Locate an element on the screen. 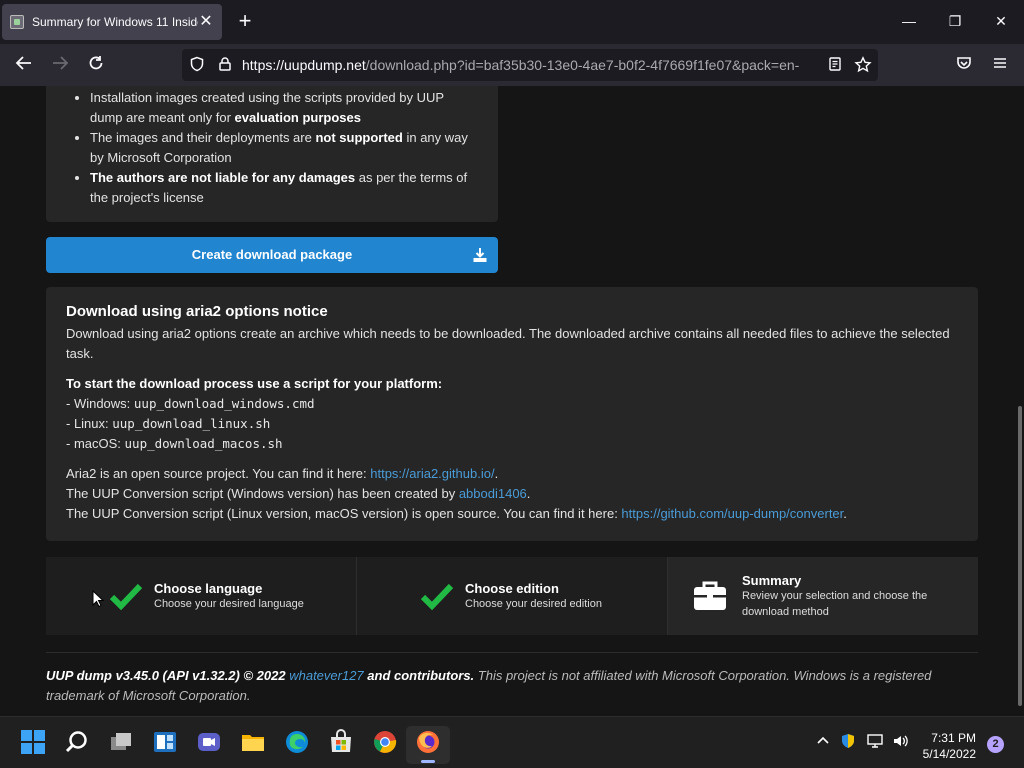 This screenshot has width=1024, height=768. author-link: whatever127 is located at coordinates (326, 675).